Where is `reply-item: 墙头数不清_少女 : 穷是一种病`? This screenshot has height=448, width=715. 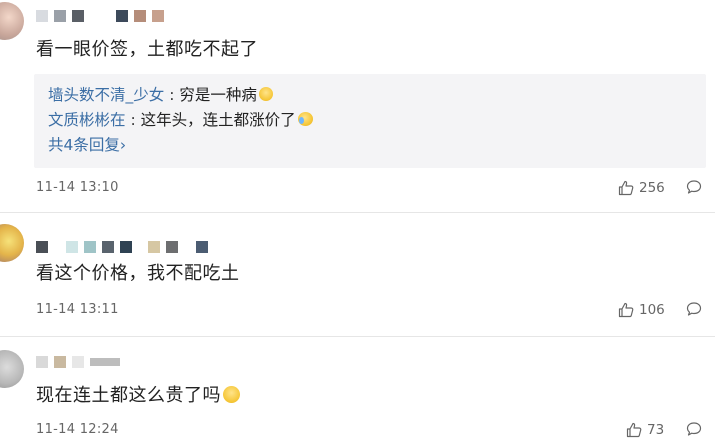 reply-item: 墙头数不清_少女 : 穷是一种病 is located at coordinates (160, 95).